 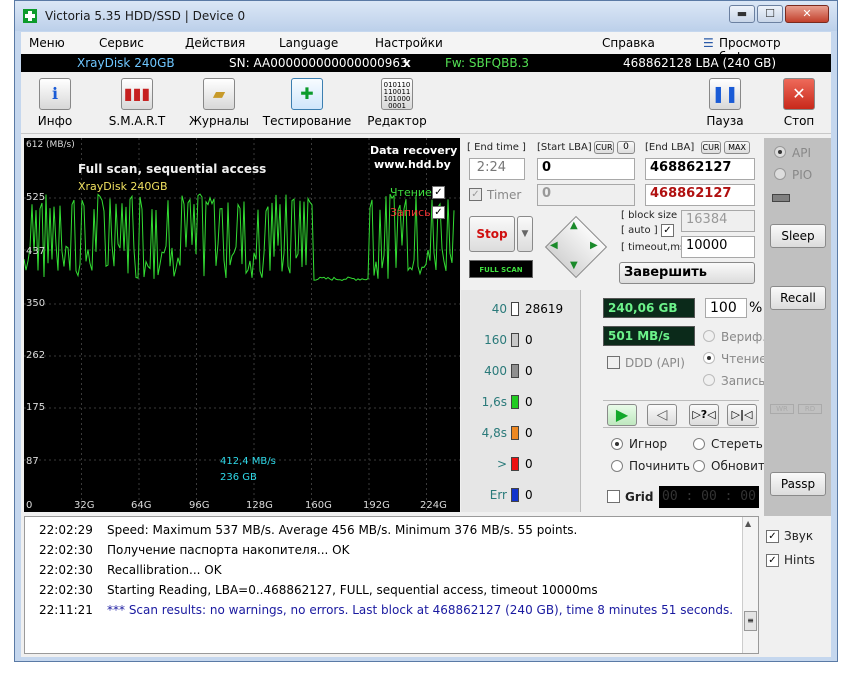 What do you see at coordinates (55, 103) in the screenshot?
I see `info-button: ℹ Инфо` at bounding box center [55, 103].